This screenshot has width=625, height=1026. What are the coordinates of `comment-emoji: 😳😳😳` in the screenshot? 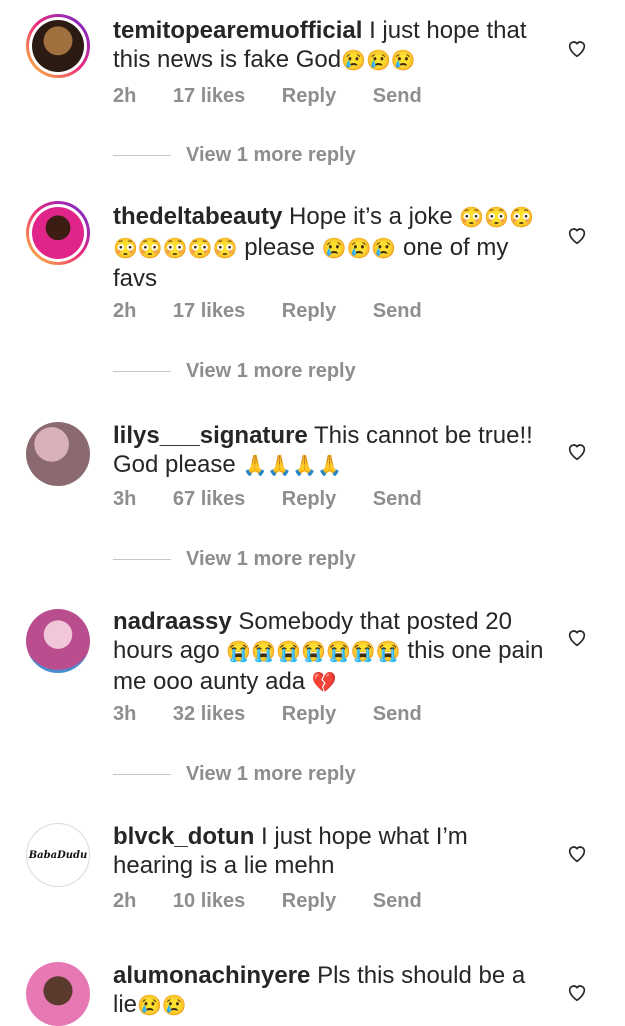 It's located at (497, 218).